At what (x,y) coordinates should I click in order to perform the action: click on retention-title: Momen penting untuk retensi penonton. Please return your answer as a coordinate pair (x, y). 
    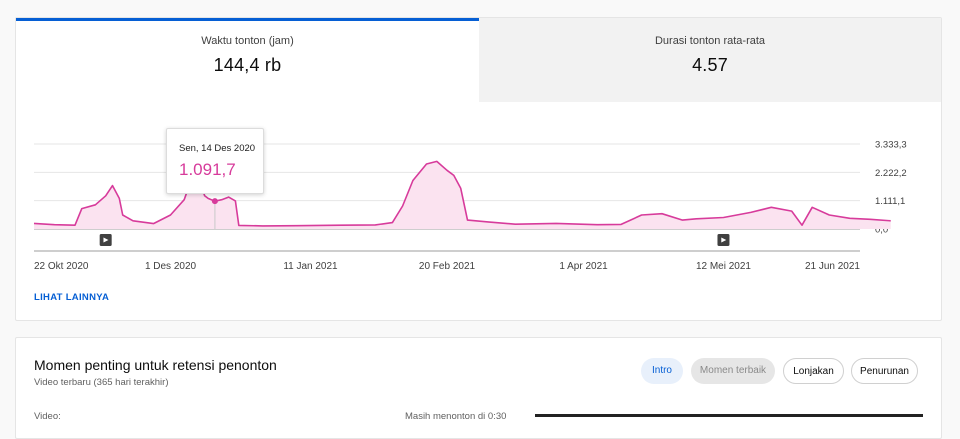
    Looking at the image, I should click on (155, 365).